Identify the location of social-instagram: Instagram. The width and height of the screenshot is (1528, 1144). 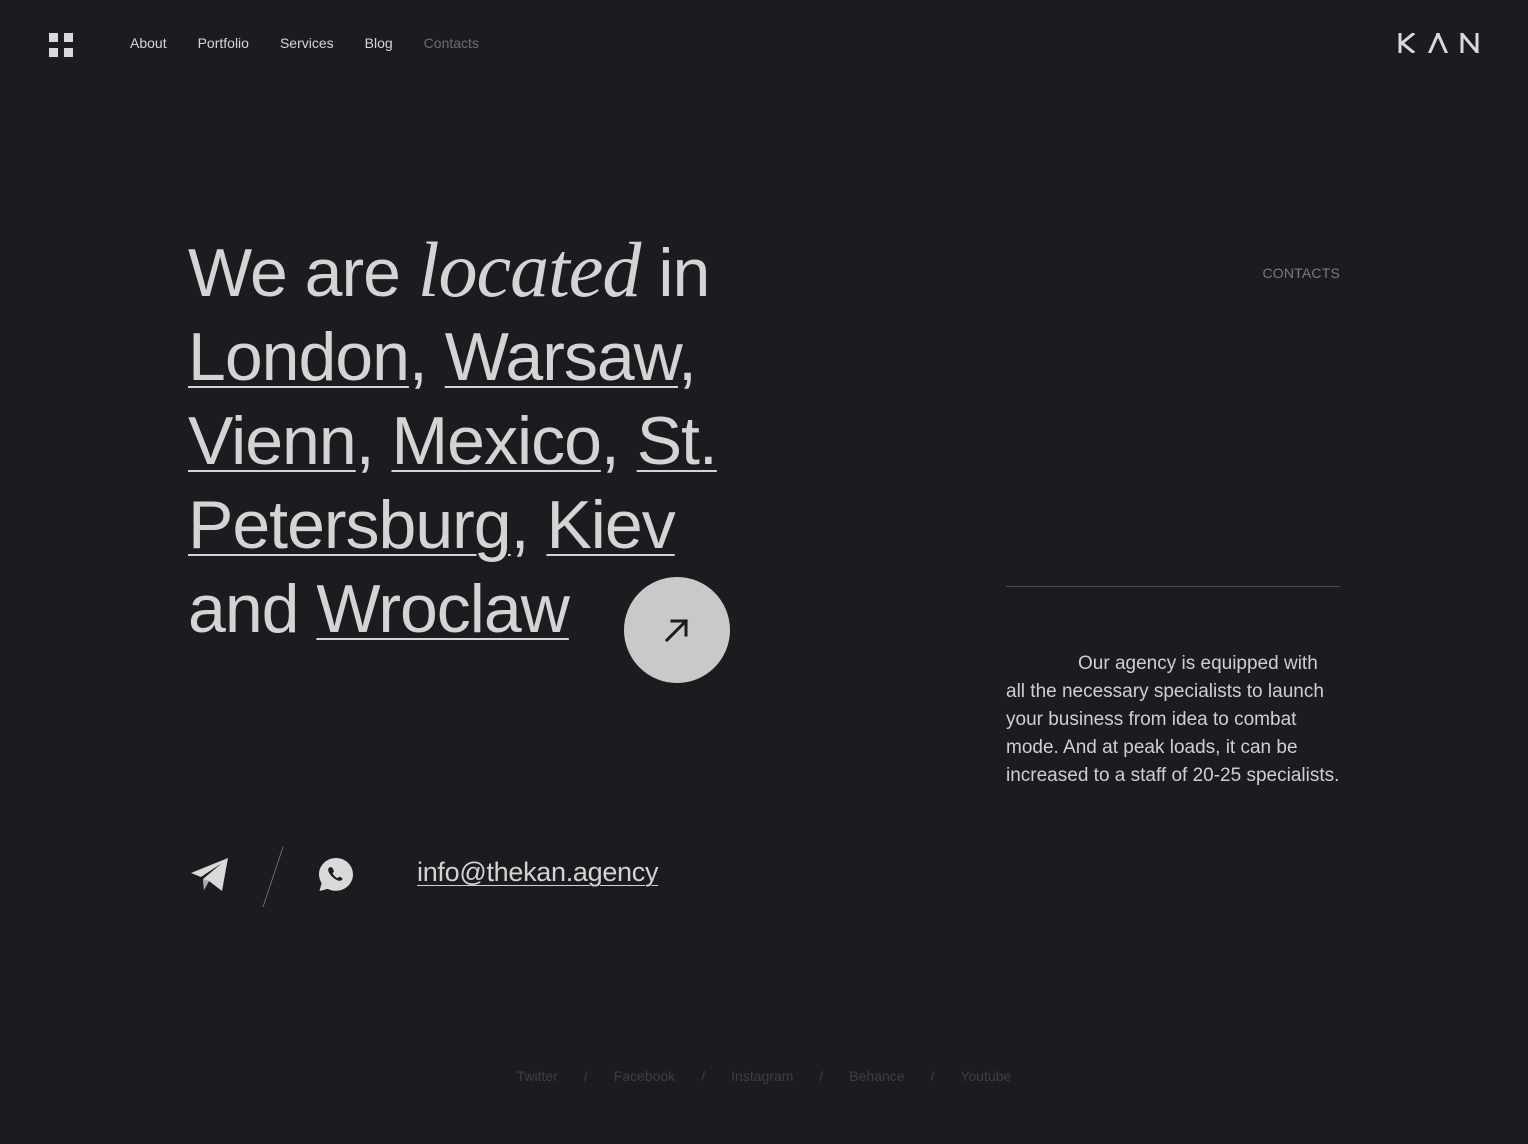
(762, 1076).